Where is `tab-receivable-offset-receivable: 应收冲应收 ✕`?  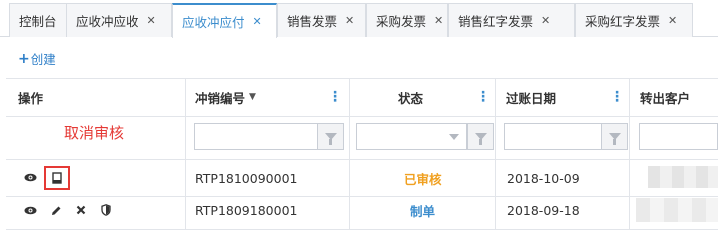
tab-receivable-offset-receivable: 应收冲应收 ✕ is located at coordinates (119, 20).